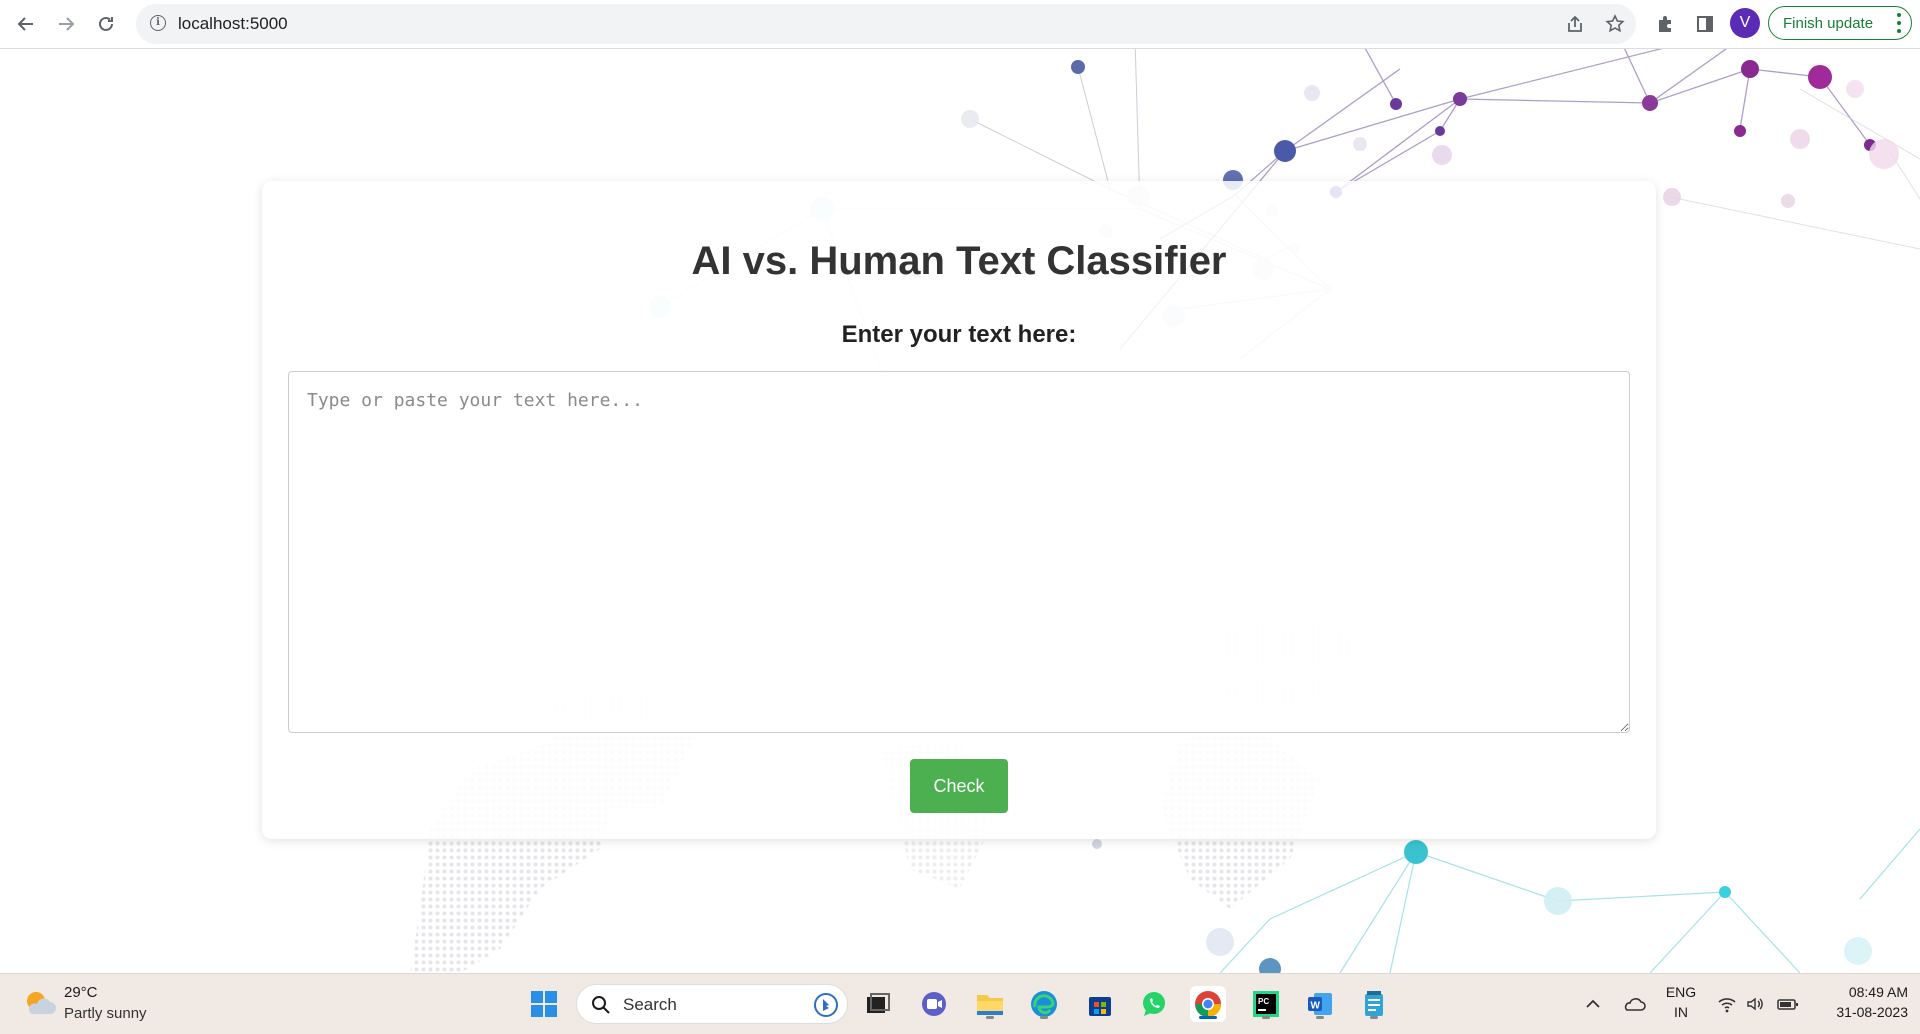  What do you see at coordinates (1828, 23) in the screenshot?
I see `finish-update-label: Finish update` at bounding box center [1828, 23].